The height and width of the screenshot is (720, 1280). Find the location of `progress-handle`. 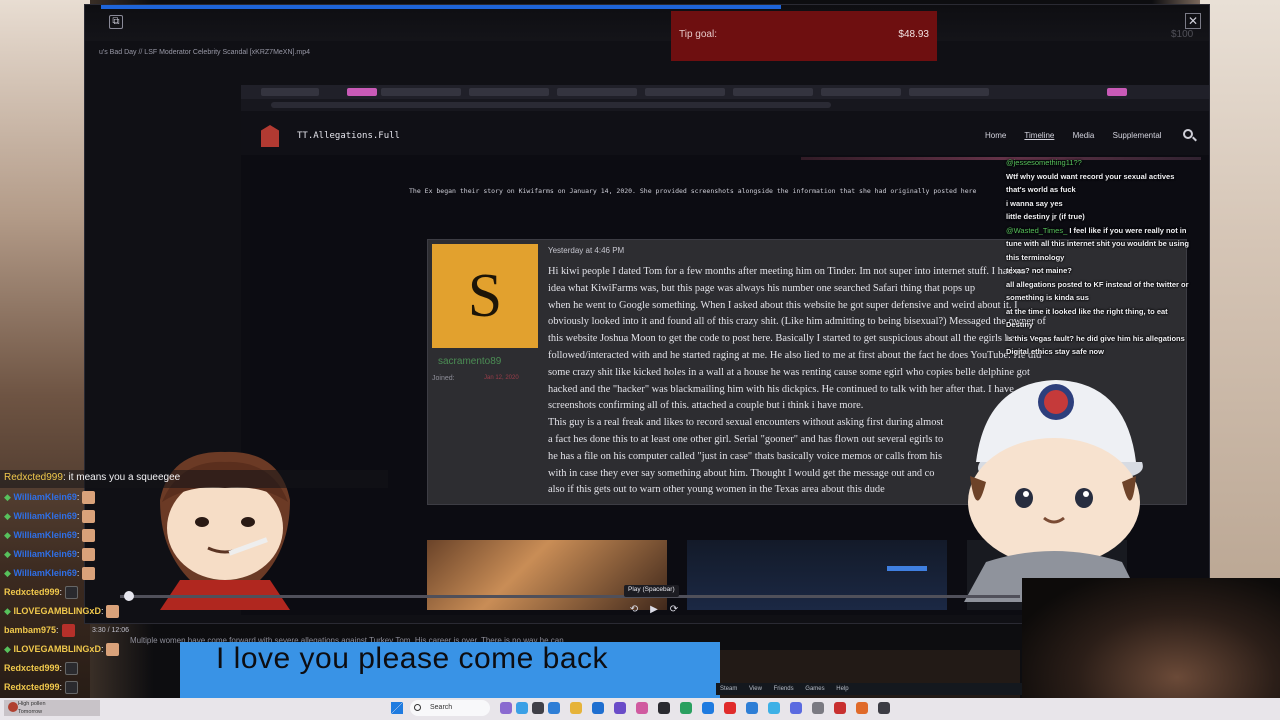

progress-handle is located at coordinates (129, 596).